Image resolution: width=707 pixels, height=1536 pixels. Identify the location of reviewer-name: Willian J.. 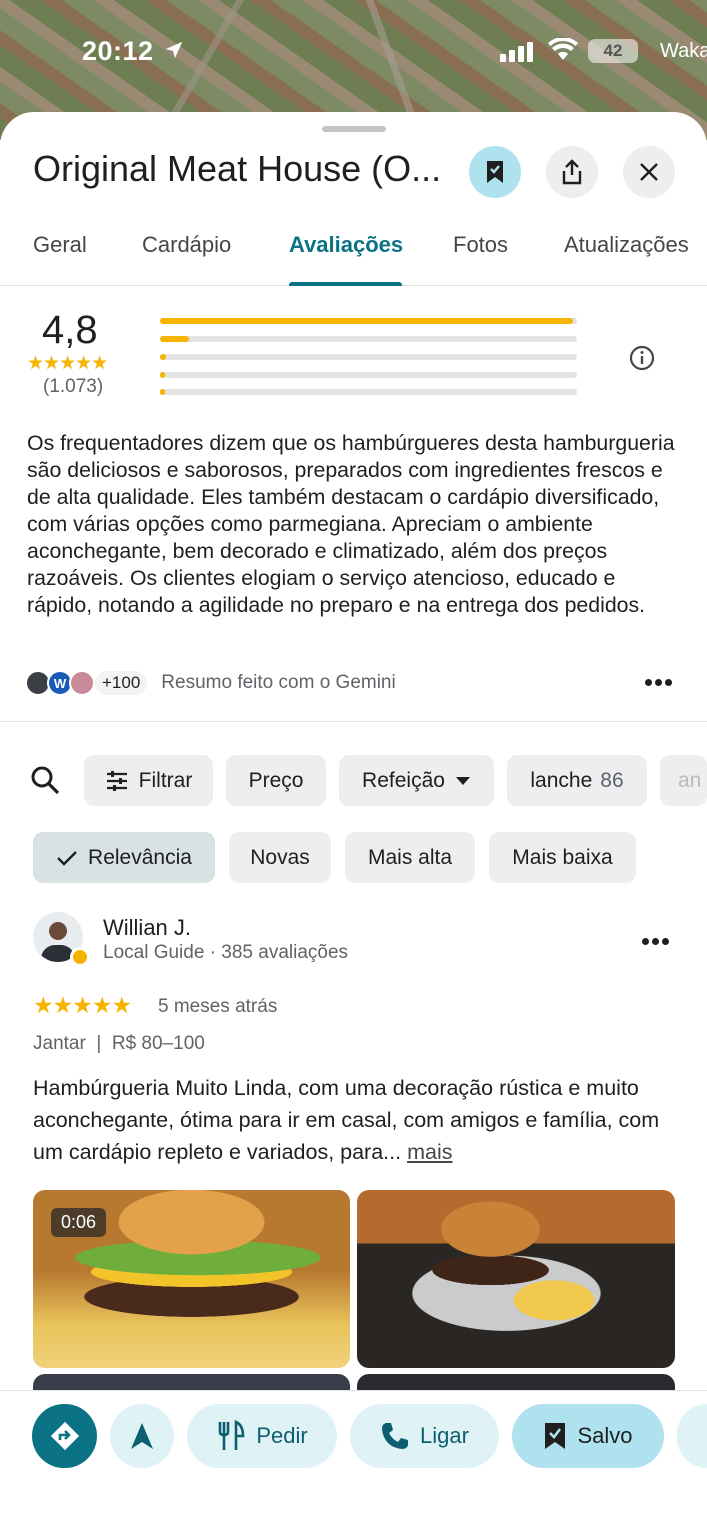
(147, 928).